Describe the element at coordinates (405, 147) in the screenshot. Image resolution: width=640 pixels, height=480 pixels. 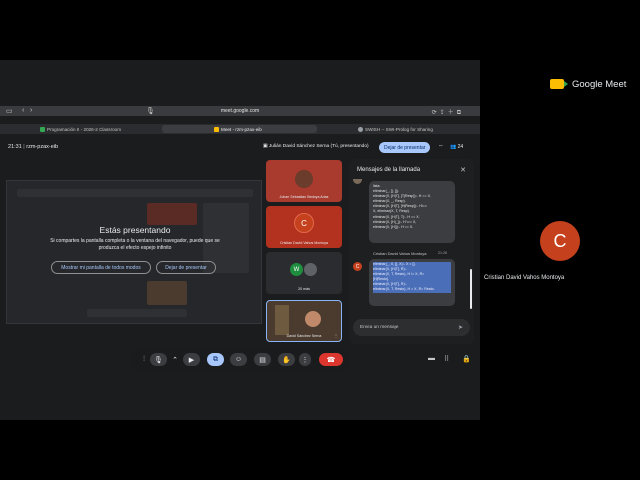
I see `stop-presenting-button: Dejar de presentar` at that location.